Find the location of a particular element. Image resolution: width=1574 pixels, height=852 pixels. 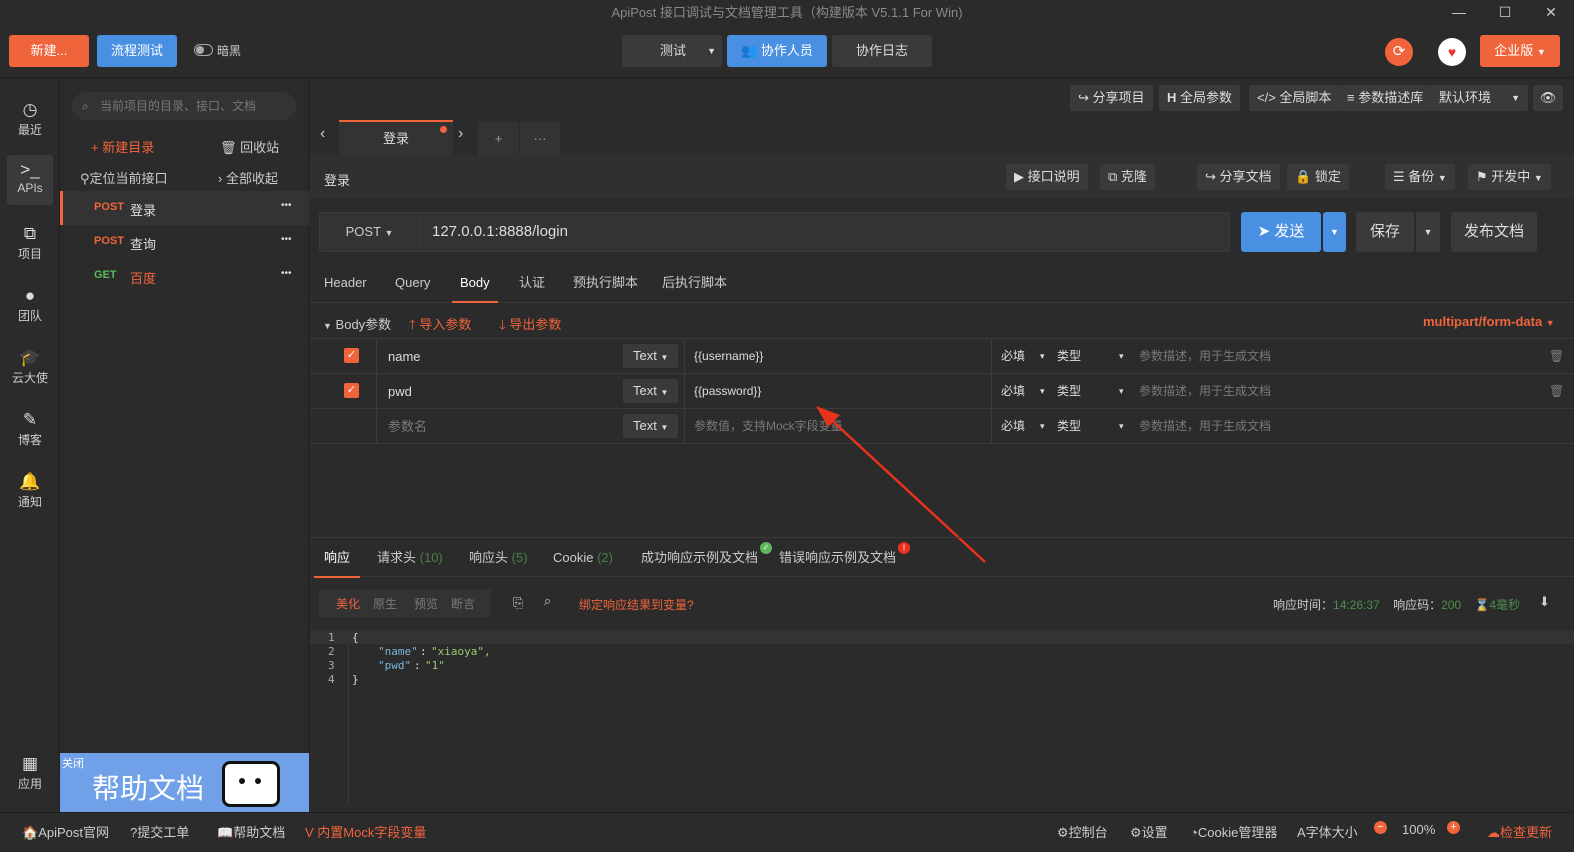

collab-log-button: 协作日志 is located at coordinates (882, 51).